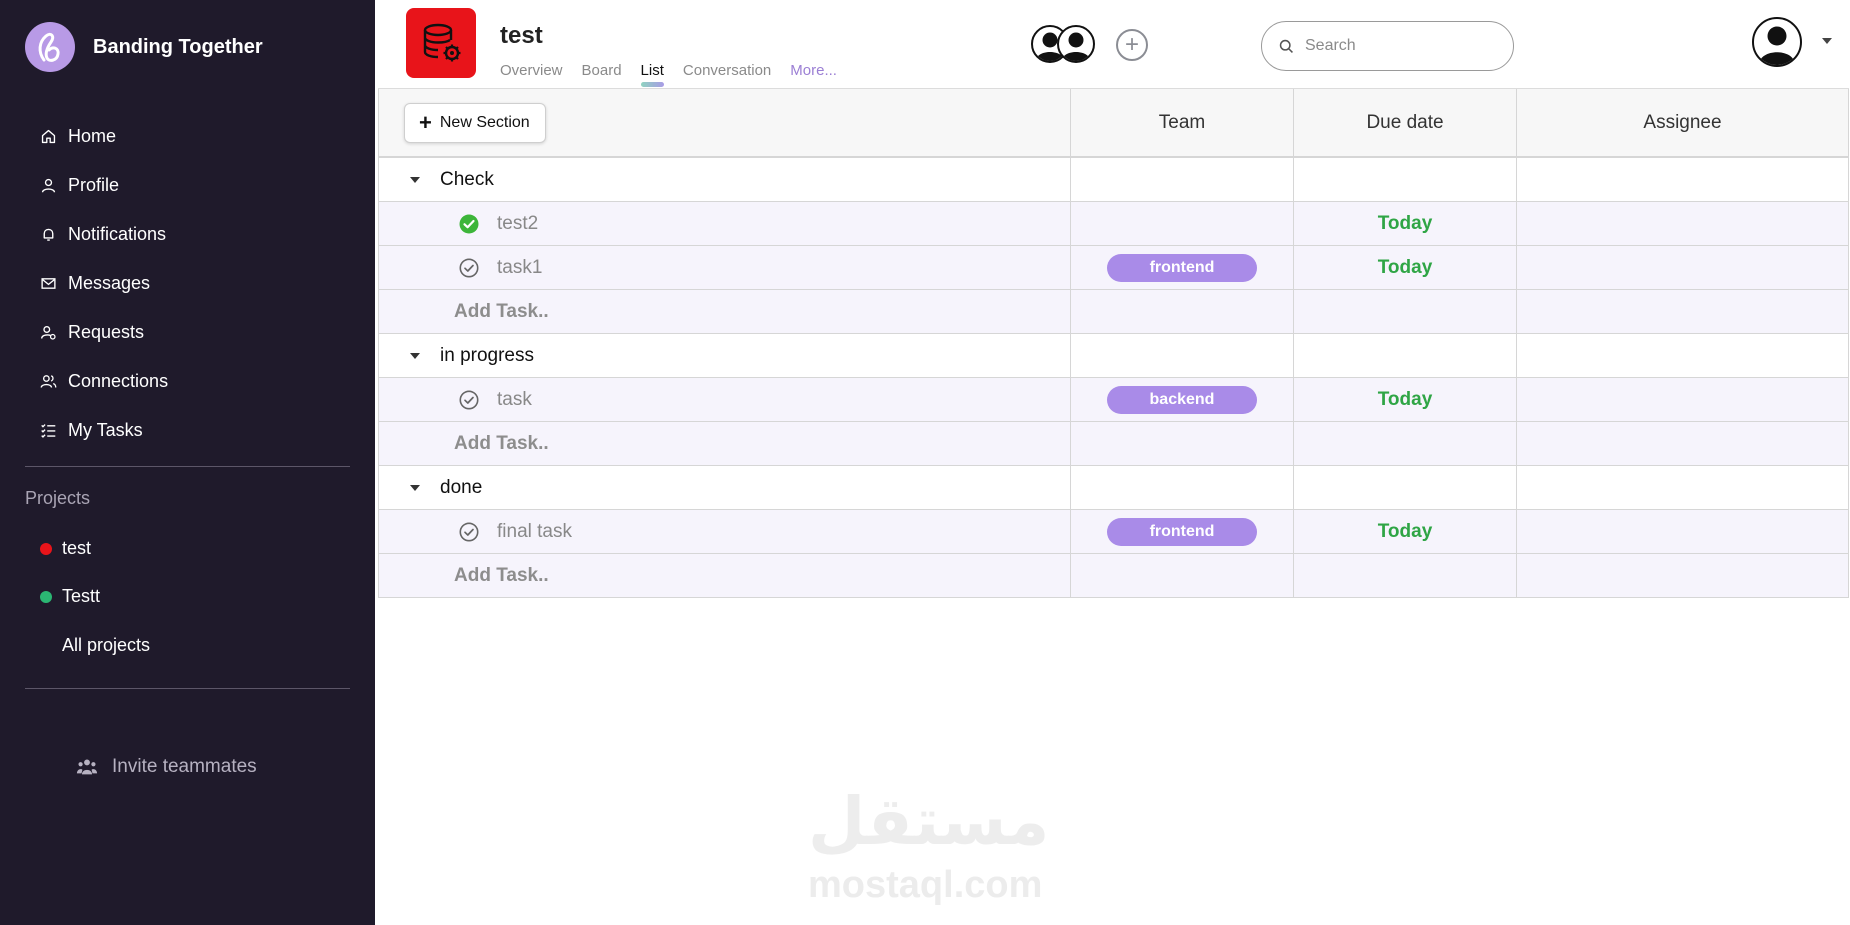  I want to click on sidebar-item-notifications: Notifications, so click(104, 234).